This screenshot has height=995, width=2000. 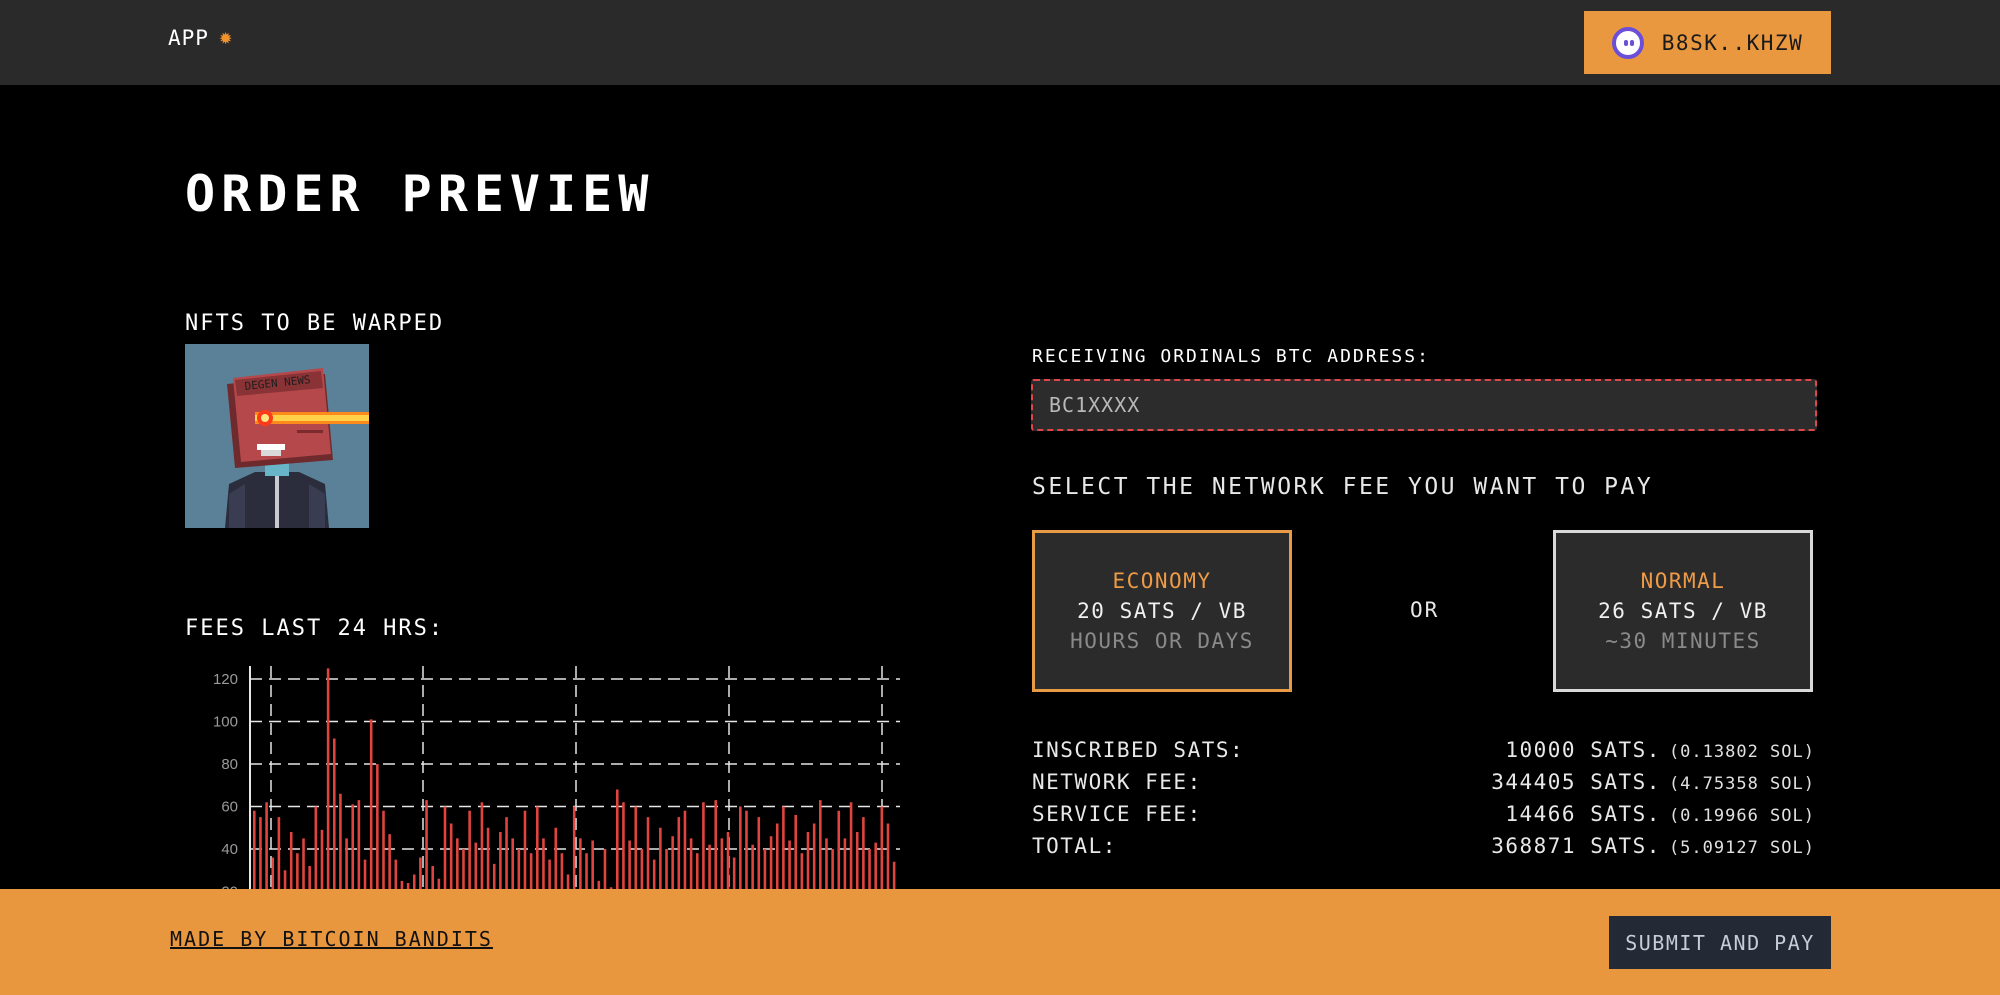 I want to click on summary-row-network-fee: NETWORK FEE: 344405 SATS. (4.75358 SOL), so click(x=1423, y=786).